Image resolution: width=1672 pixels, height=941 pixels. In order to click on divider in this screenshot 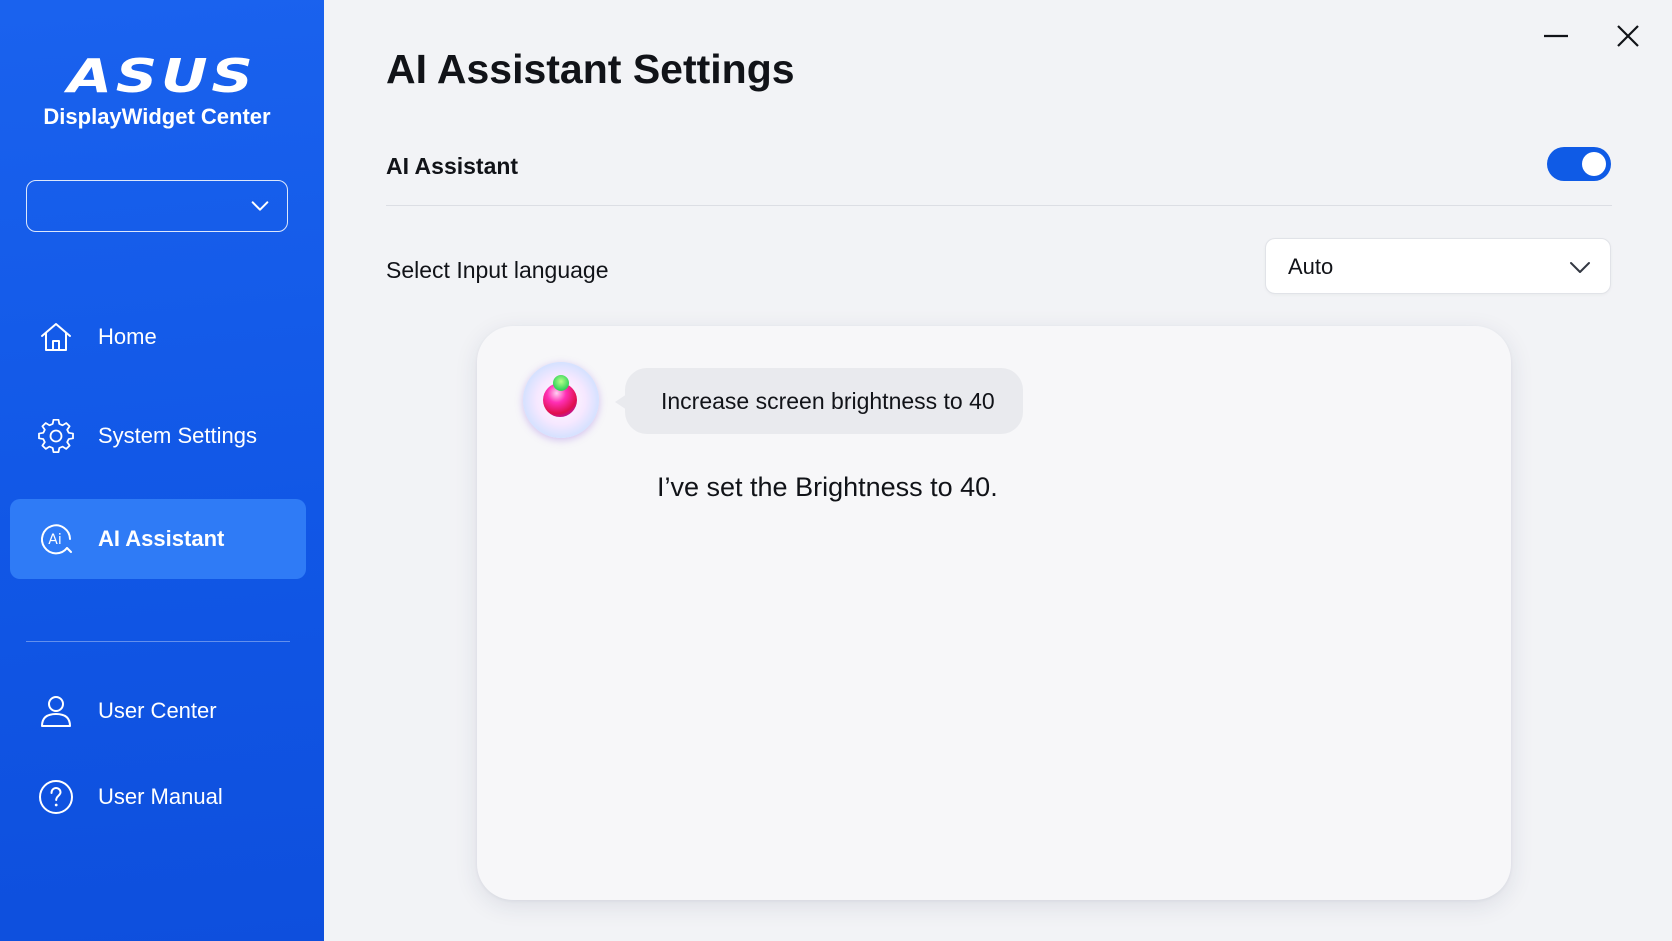, I will do `click(999, 205)`.